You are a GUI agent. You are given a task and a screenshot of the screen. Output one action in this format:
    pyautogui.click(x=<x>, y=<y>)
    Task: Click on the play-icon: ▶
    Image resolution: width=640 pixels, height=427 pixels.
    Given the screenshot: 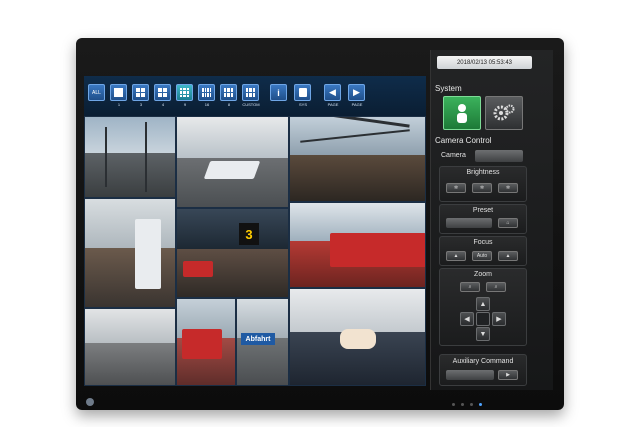 What is the action you would take?
    pyautogui.click(x=508, y=375)
    